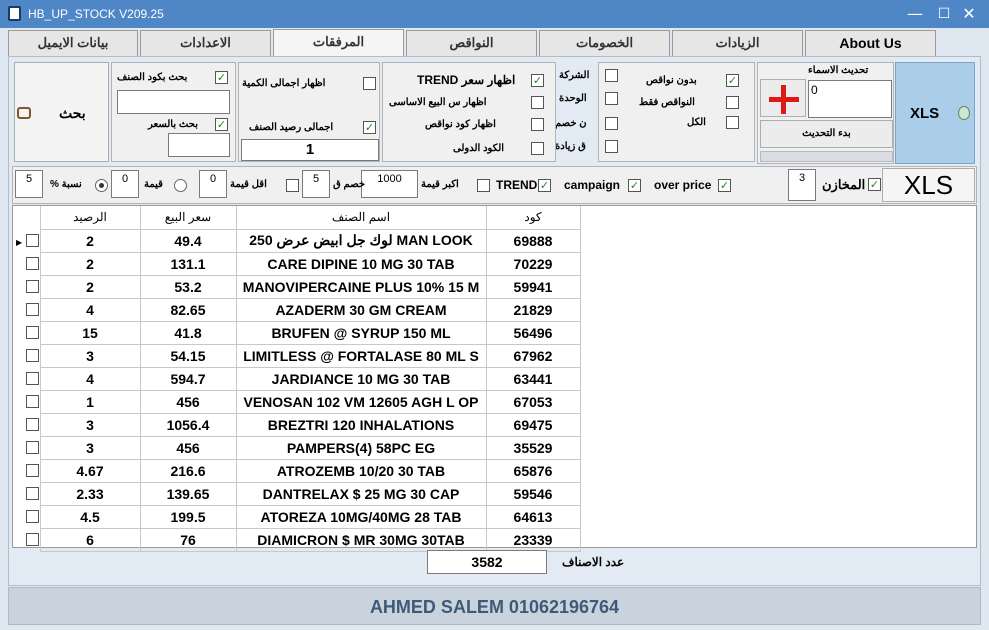  Describe the element at coordinates (533, 516) in the screenshot. I see `cell-code: 64613` at that location.